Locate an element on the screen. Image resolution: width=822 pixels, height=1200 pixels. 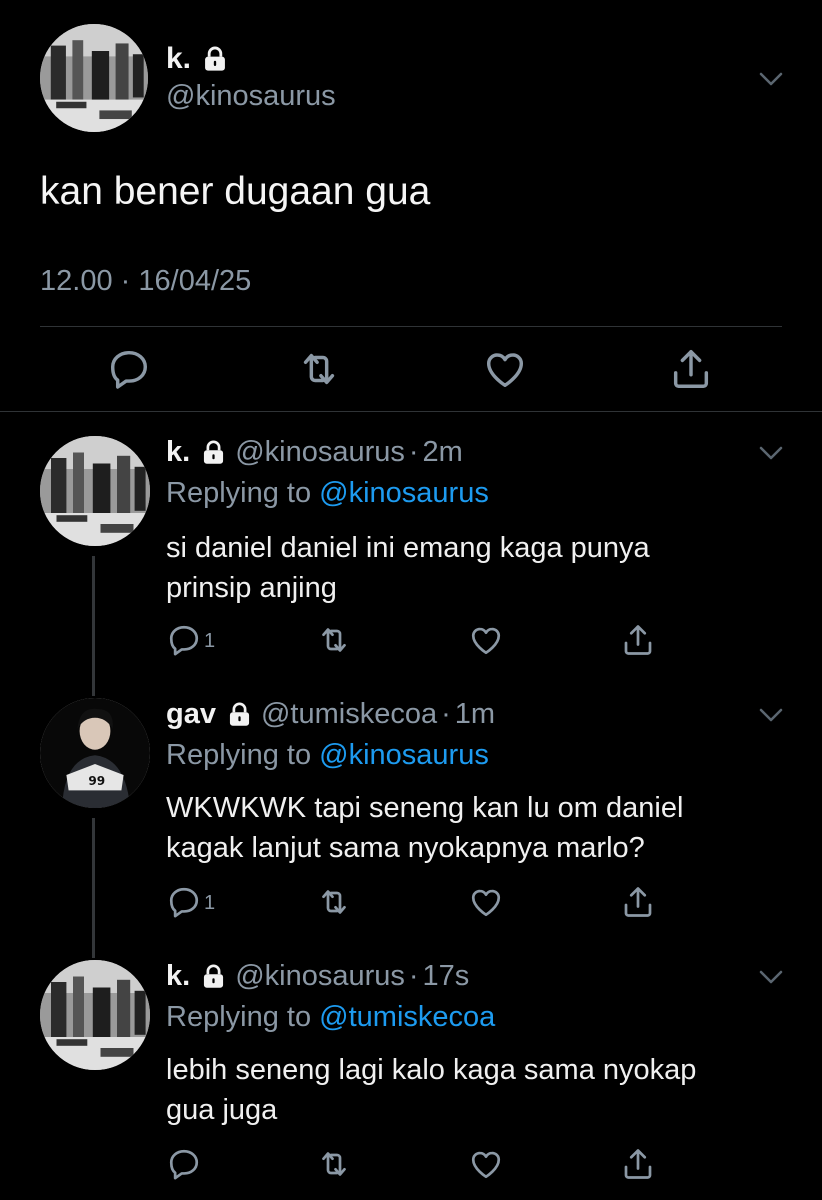
replying-to-link: @tumiskecoa is located at coordinates (407, 1017).